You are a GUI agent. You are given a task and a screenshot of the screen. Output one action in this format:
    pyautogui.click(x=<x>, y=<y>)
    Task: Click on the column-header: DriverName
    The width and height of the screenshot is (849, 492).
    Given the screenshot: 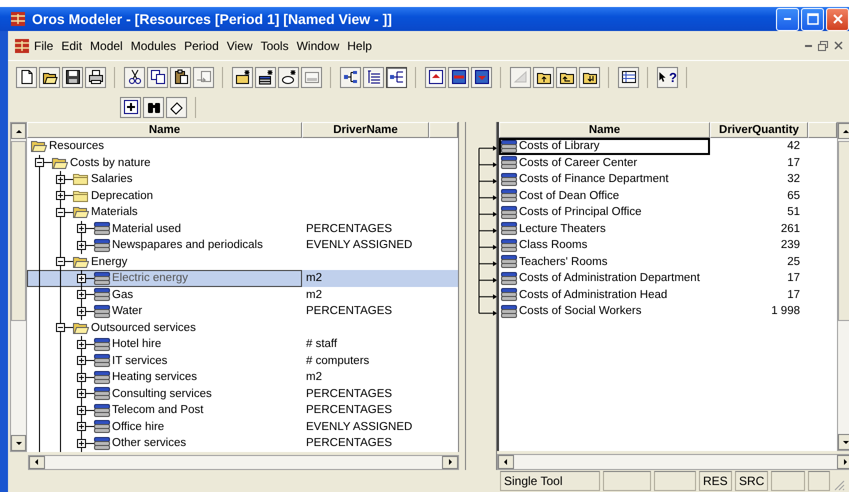 What is the action you would take?
    pyautogui.click(x=365, y=130)
    